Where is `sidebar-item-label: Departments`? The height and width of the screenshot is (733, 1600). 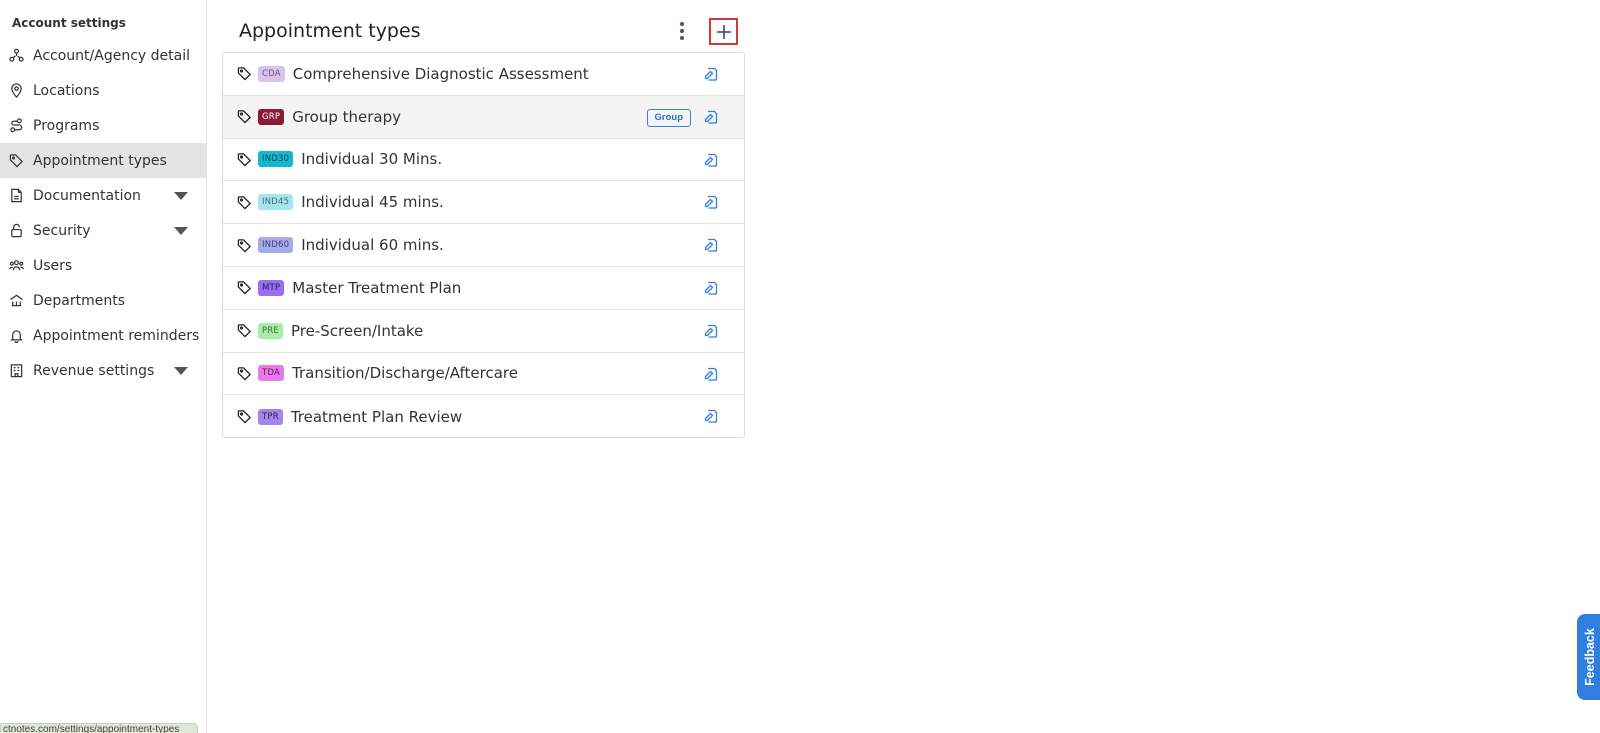 sidebar-item-label: Departments is located at coordinates (79, 300).